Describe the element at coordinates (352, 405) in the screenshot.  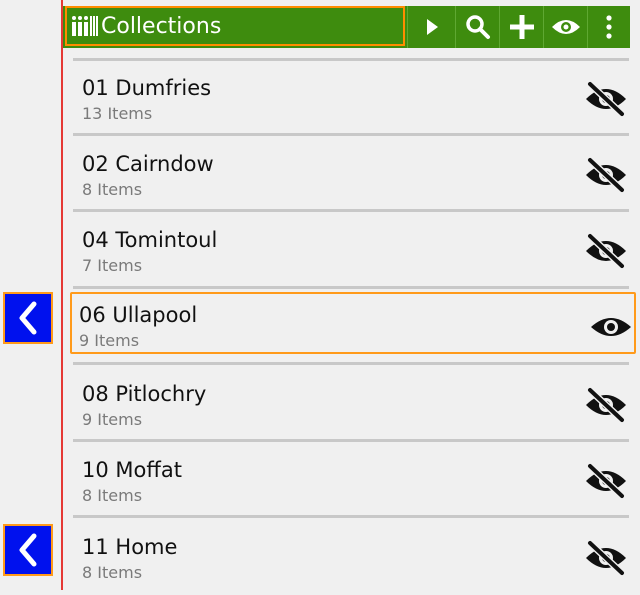
I see `list-item: 08 Pitlochry 9 Items` at that location.